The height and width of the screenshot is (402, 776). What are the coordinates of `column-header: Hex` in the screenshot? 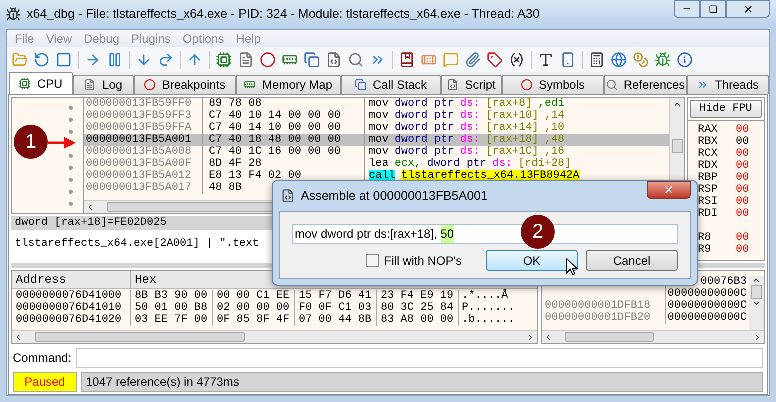 It's located at (144, 279).